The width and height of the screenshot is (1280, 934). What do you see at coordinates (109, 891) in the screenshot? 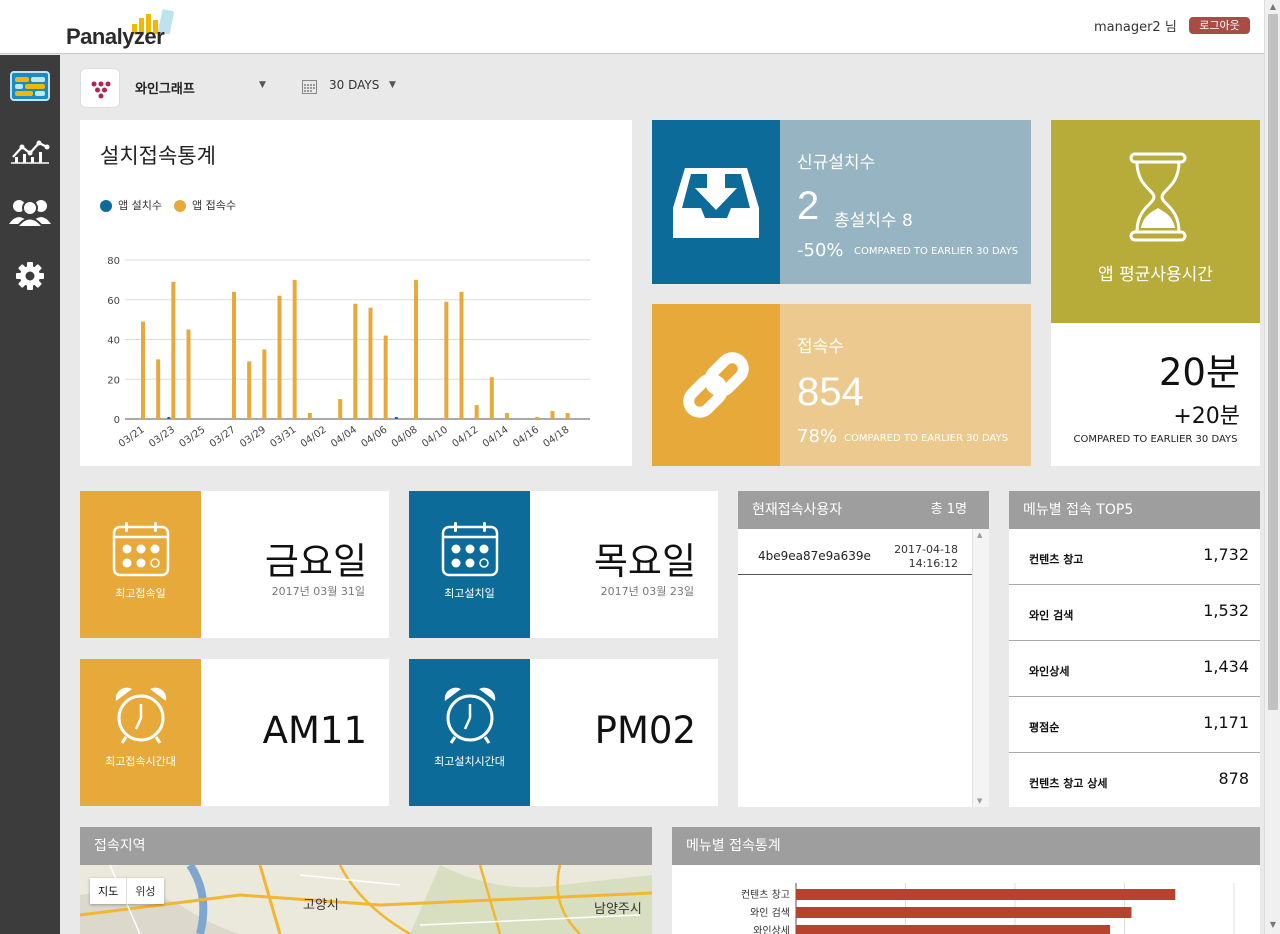
I see `map-tab-map: 지도` at bounding box center [109, 891].